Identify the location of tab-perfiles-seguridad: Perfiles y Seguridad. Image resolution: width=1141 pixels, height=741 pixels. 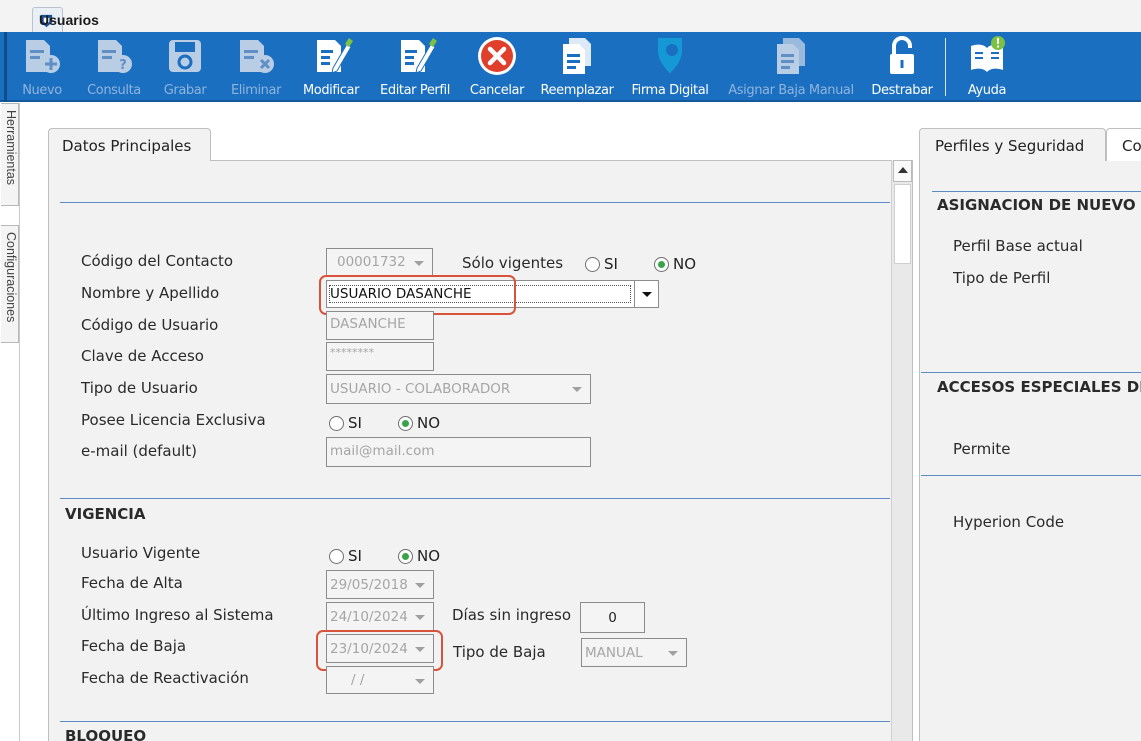
(1012, 144).